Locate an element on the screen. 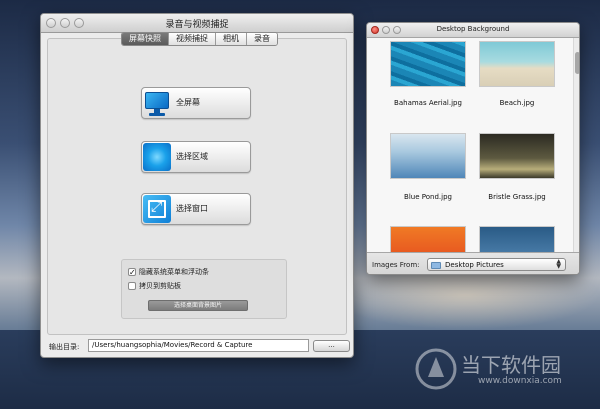 This screenshot has height=409, width=600. images-from-value: Desktop Pictures is located at coordinates (474, 265).